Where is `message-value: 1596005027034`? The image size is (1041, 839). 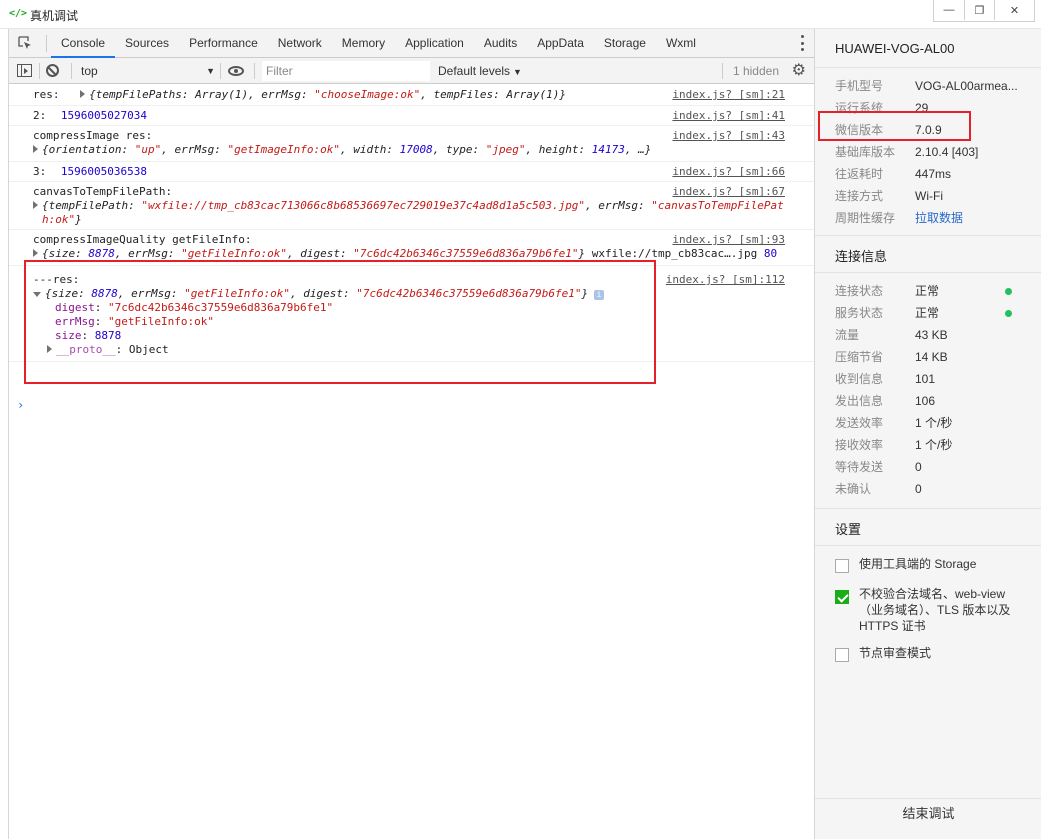 message-value: 1596005027034 is located at coordinates (103, 115).